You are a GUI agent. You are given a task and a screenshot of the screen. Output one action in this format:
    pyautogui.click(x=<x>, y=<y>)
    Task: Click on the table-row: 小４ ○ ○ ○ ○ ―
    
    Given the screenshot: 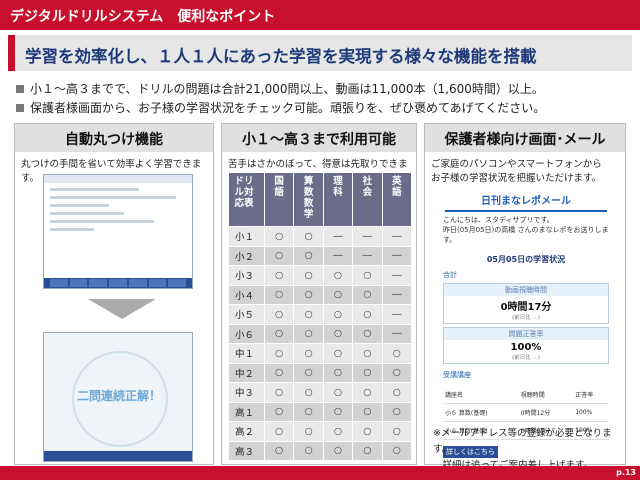 What is the action you would take?
    pyautogui.click(x=320, y=294)
    